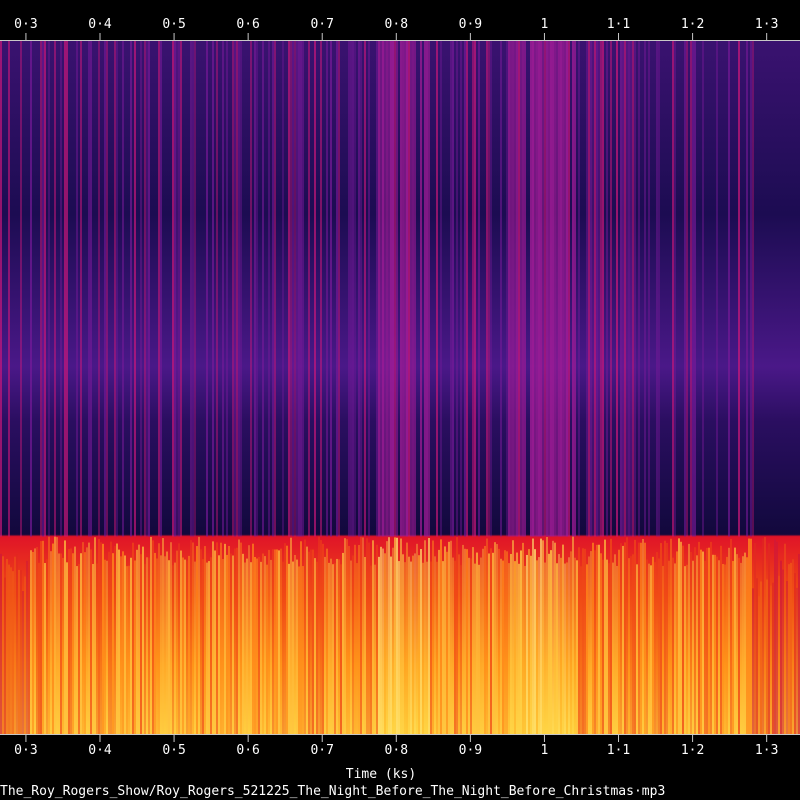 This screenshot has width=800, height=800. I want to click on bottom-tick-label: 0·7, so click(321, 750).